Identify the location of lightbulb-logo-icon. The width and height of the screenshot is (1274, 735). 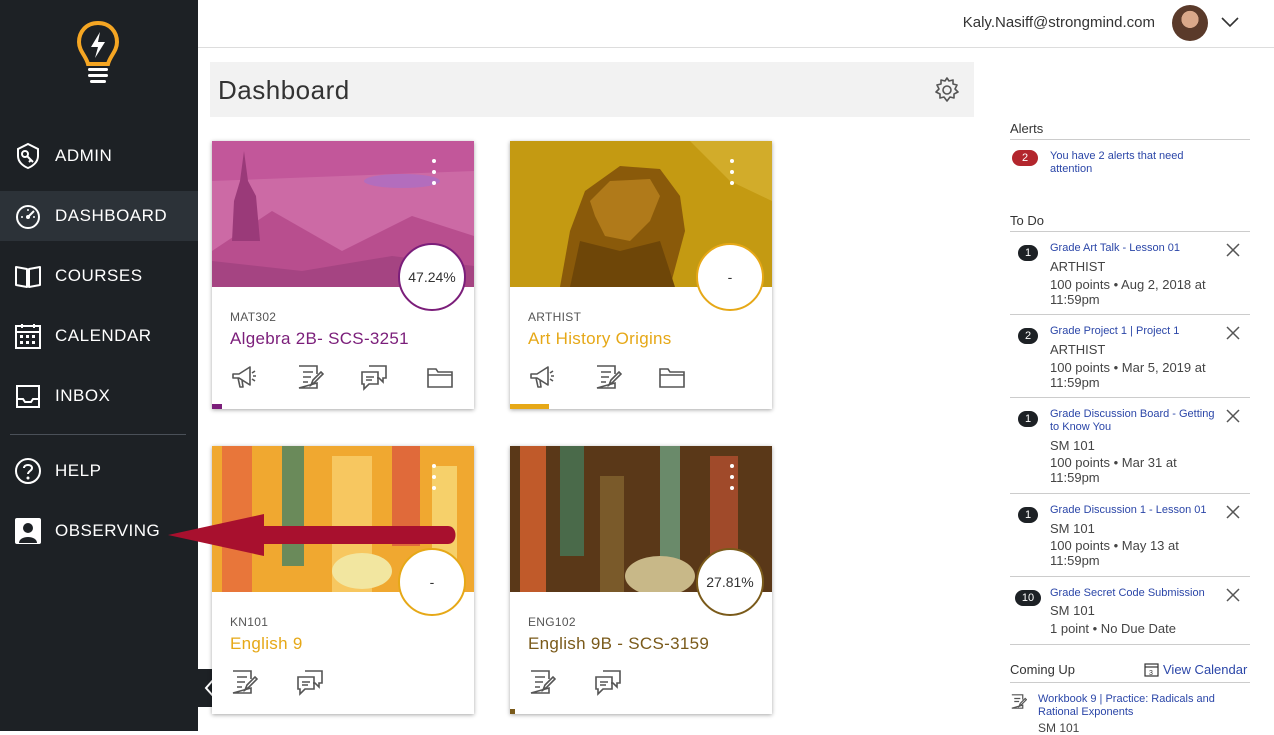
(98, 54).